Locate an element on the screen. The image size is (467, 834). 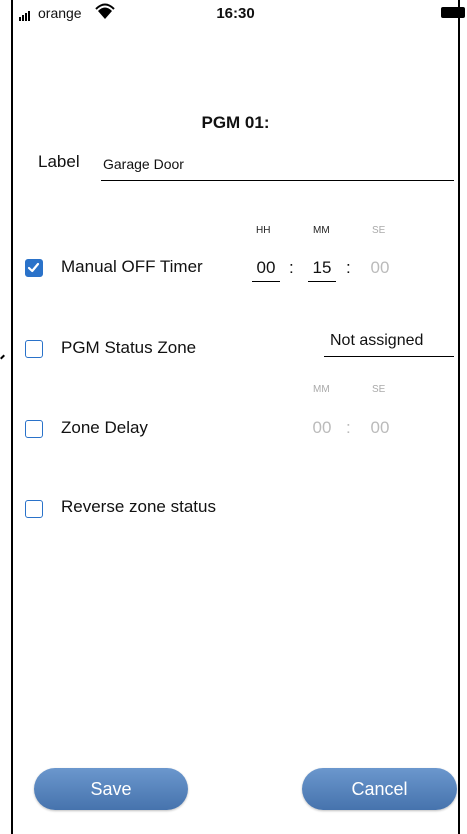
status-bar: orange 16:30 is located at coordinates (239, 20).